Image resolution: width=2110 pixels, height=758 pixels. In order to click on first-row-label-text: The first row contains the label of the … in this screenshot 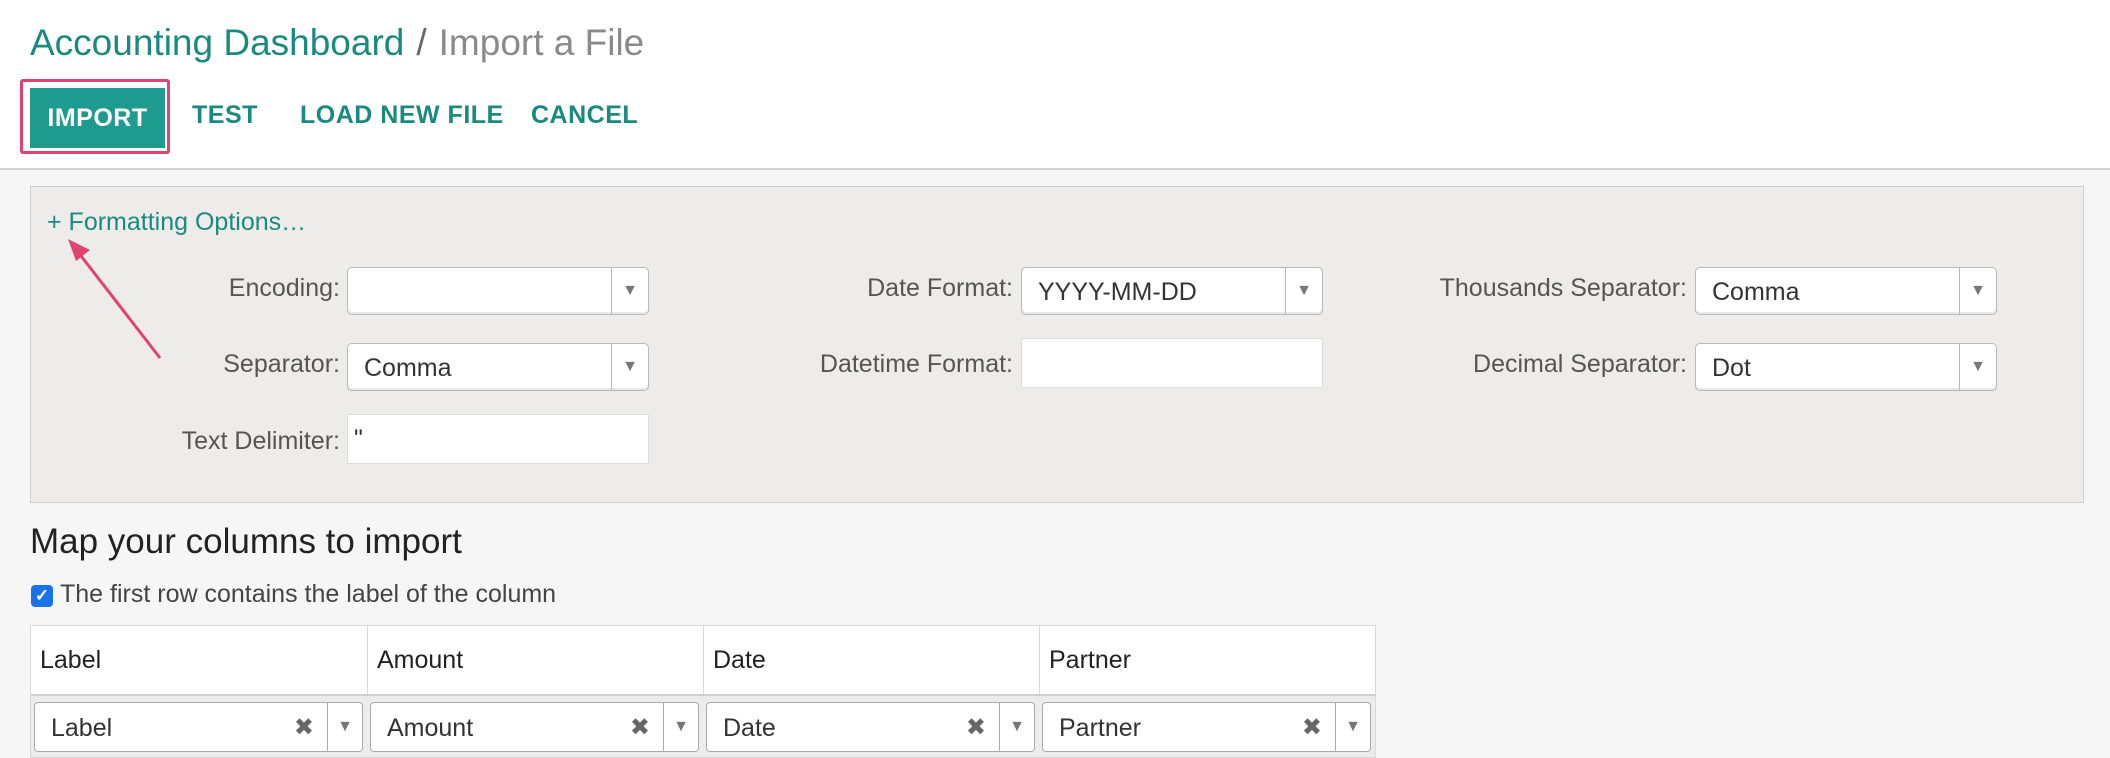, I will do `click(308, 594)`.